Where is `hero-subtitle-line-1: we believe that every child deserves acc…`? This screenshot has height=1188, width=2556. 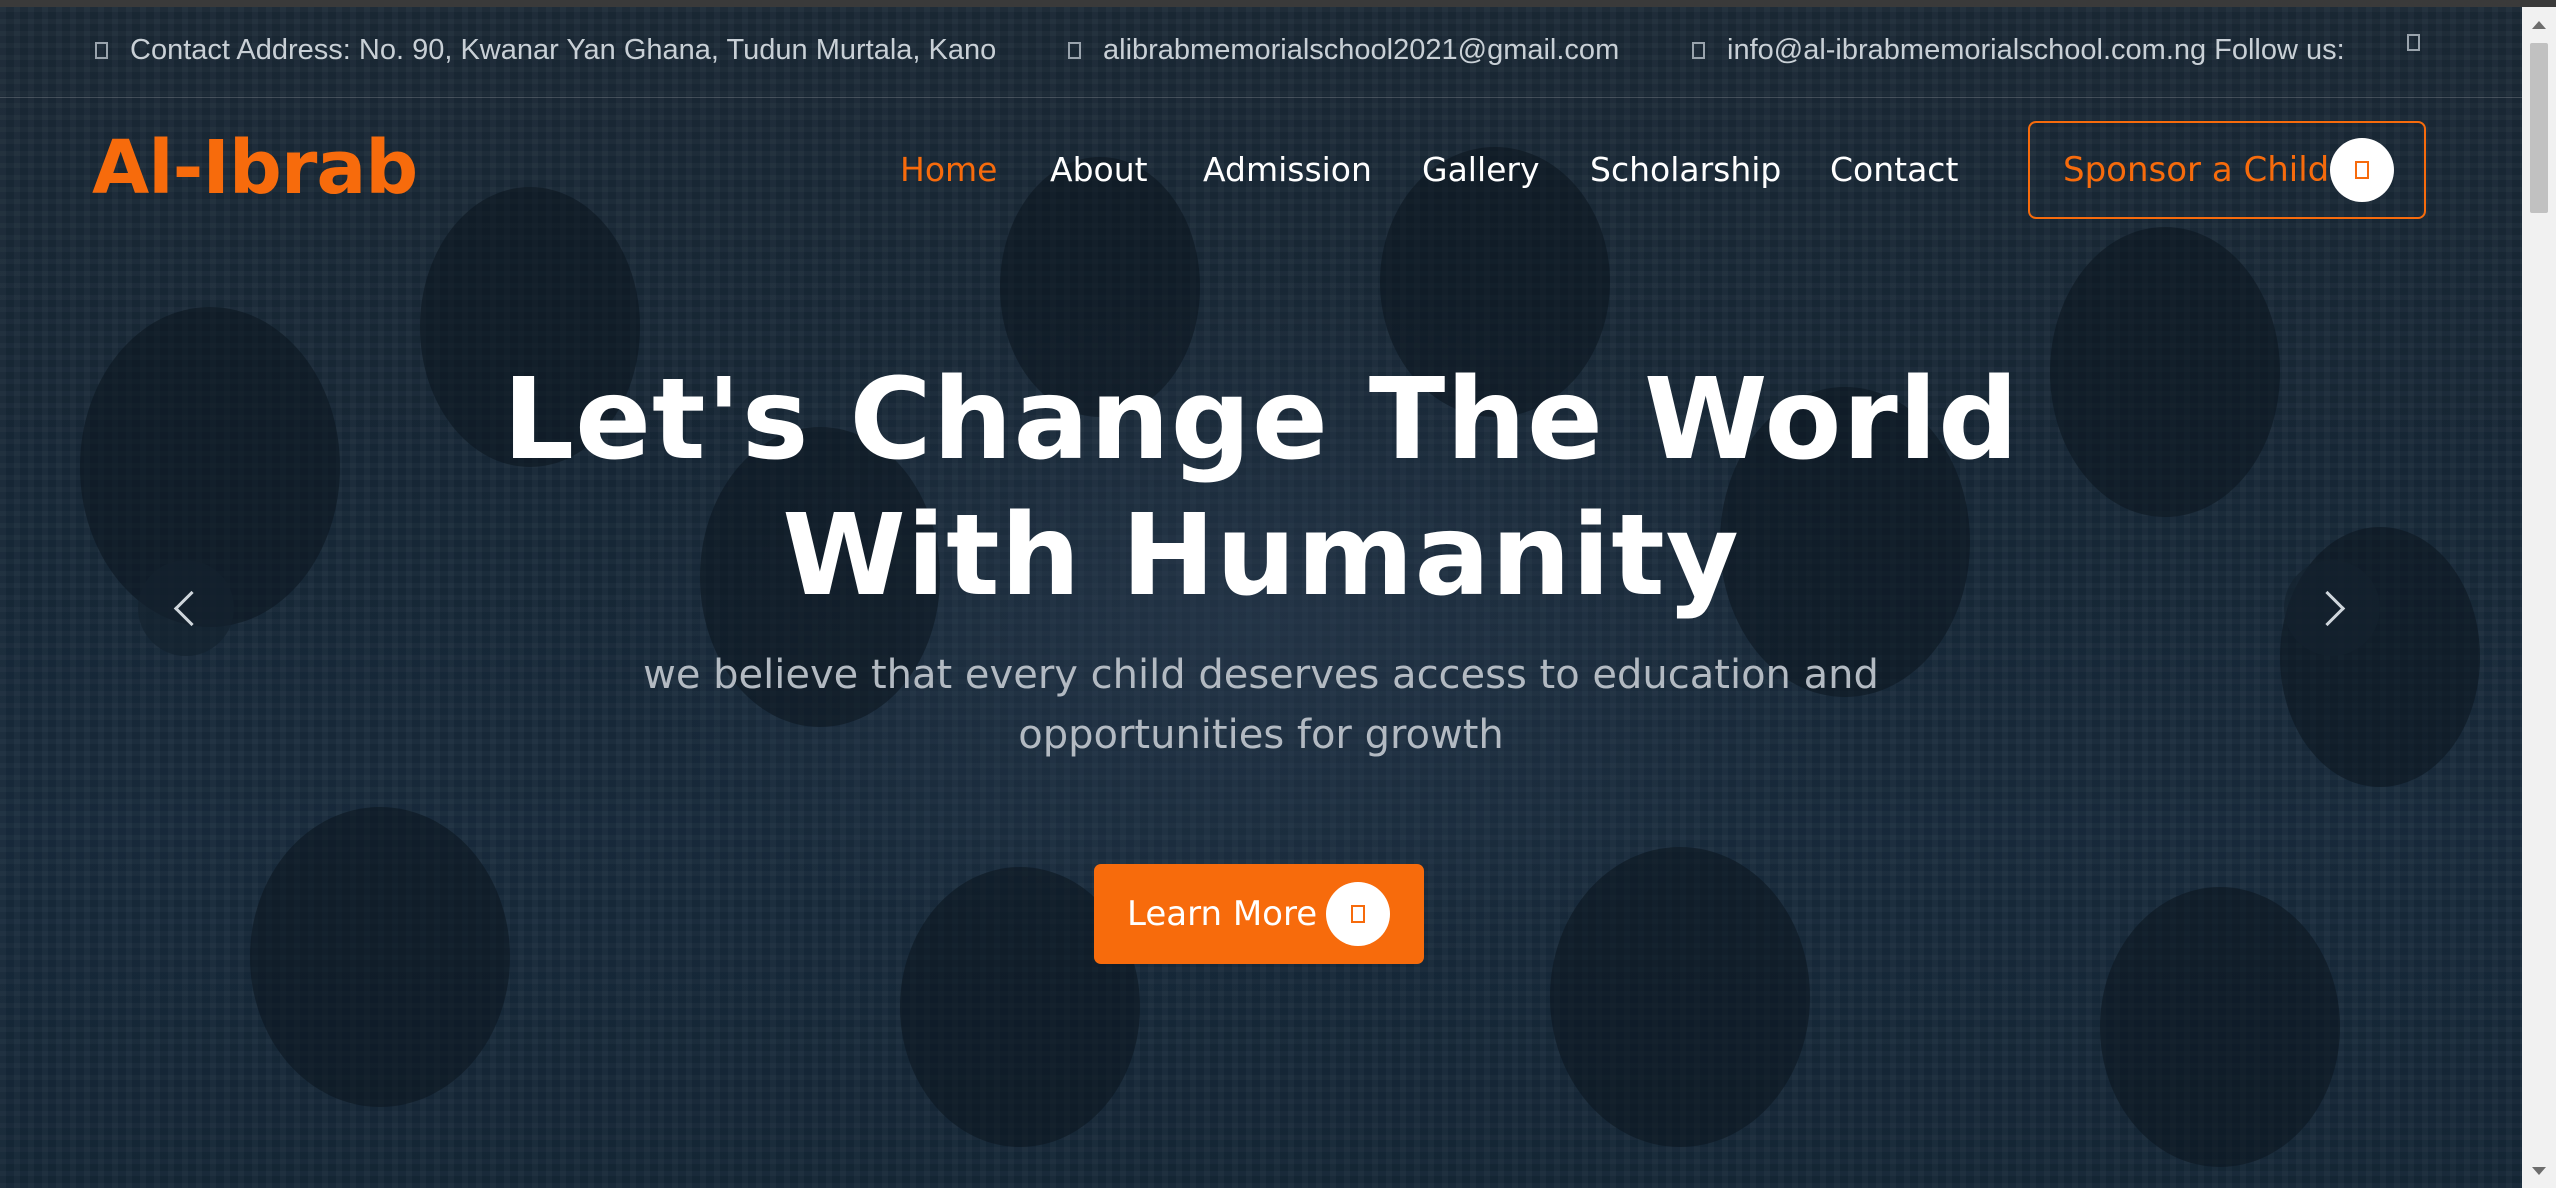
hero-subtitle-line-1: we believe that every child deserves acc… is located at coordinates (1261, 675).